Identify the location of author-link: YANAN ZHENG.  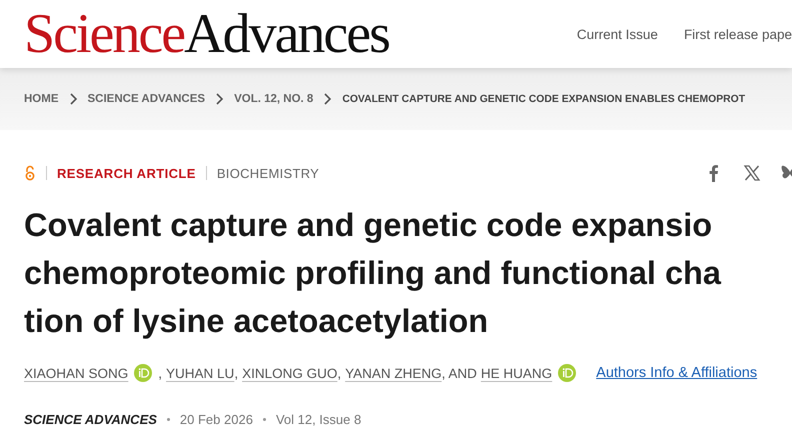
(393, 373).